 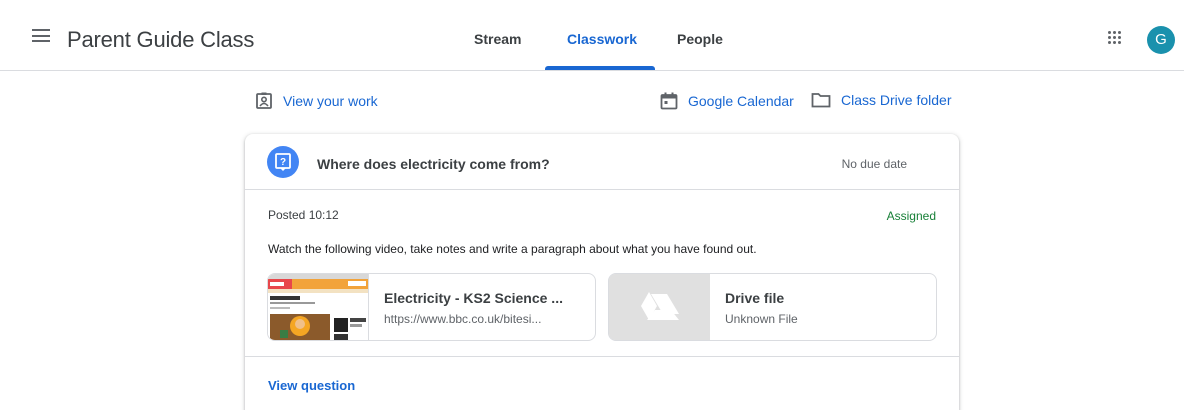 I want to click on class-drive-folder-link: Class Drive folder, so click(x=881, y=100).